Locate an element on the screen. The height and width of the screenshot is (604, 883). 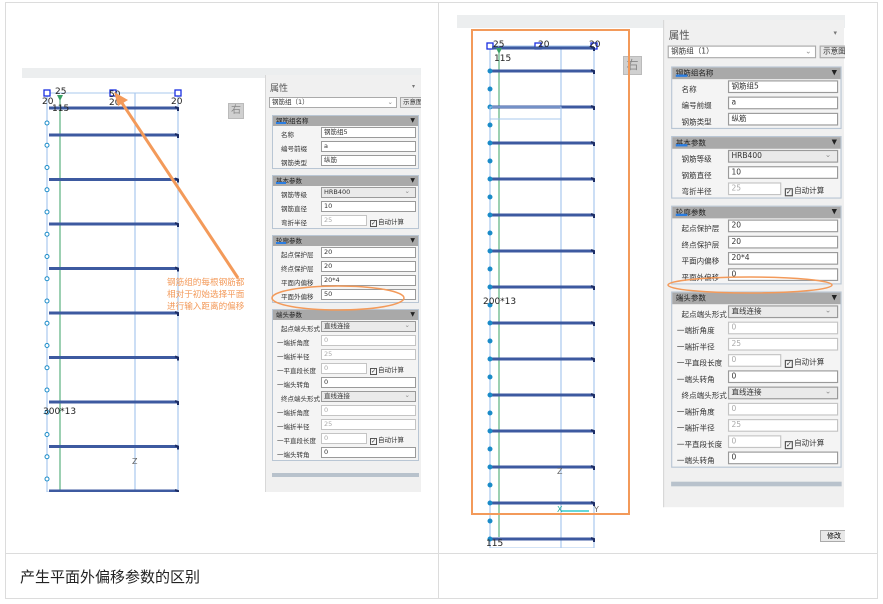
annotation-arrow is located at coordinates (179, 189).